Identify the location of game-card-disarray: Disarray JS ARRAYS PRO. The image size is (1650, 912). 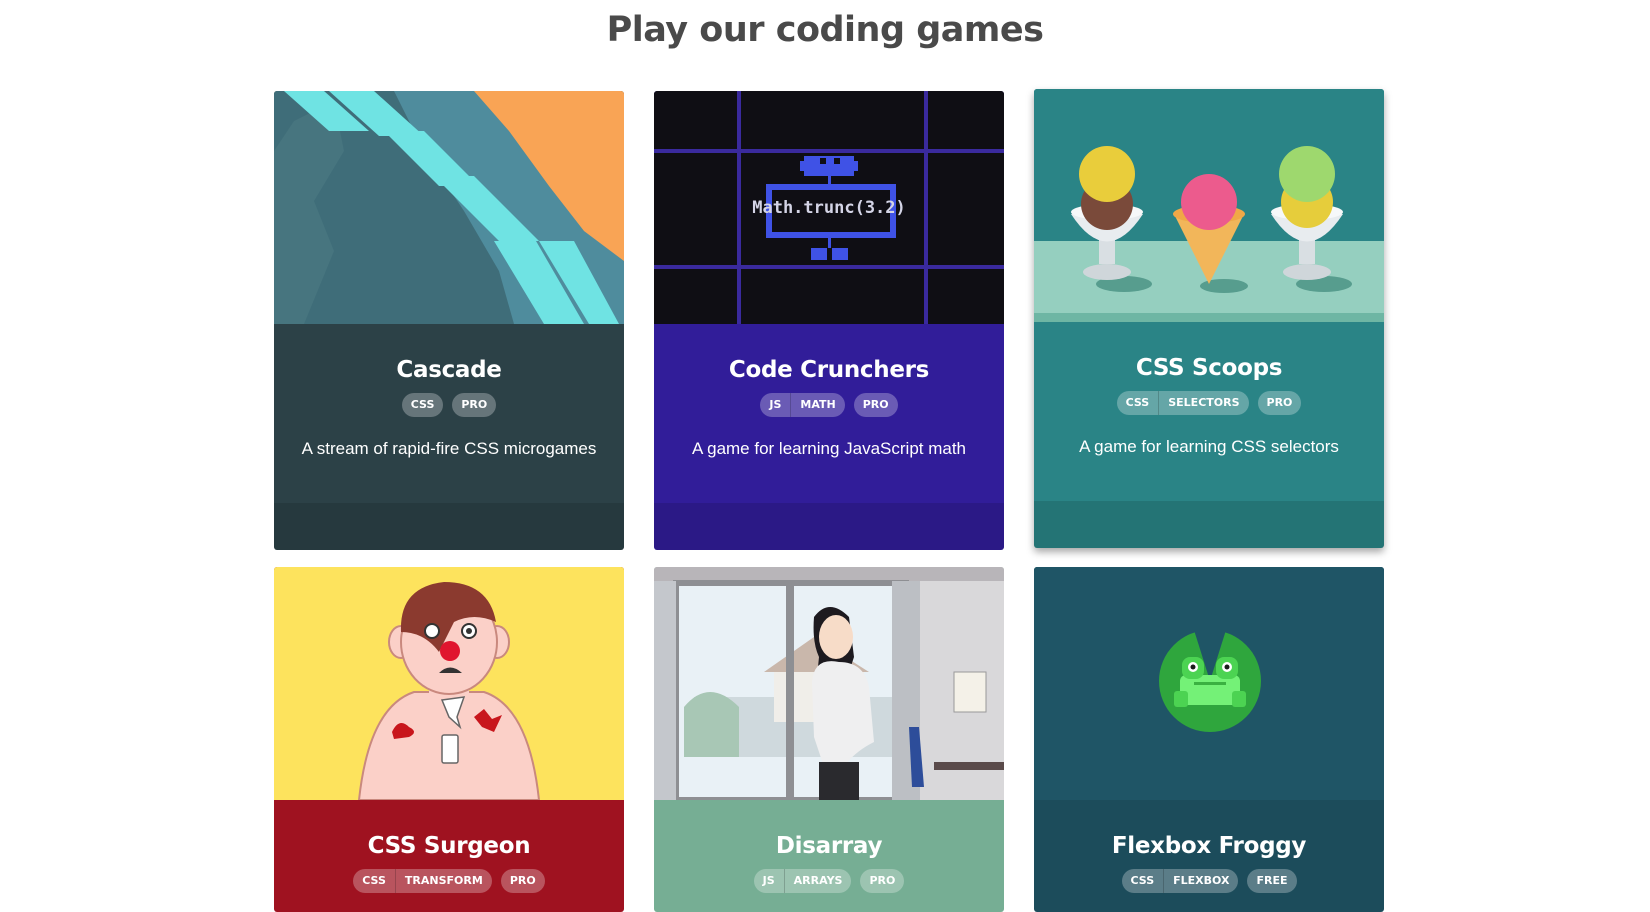
(829, 739).